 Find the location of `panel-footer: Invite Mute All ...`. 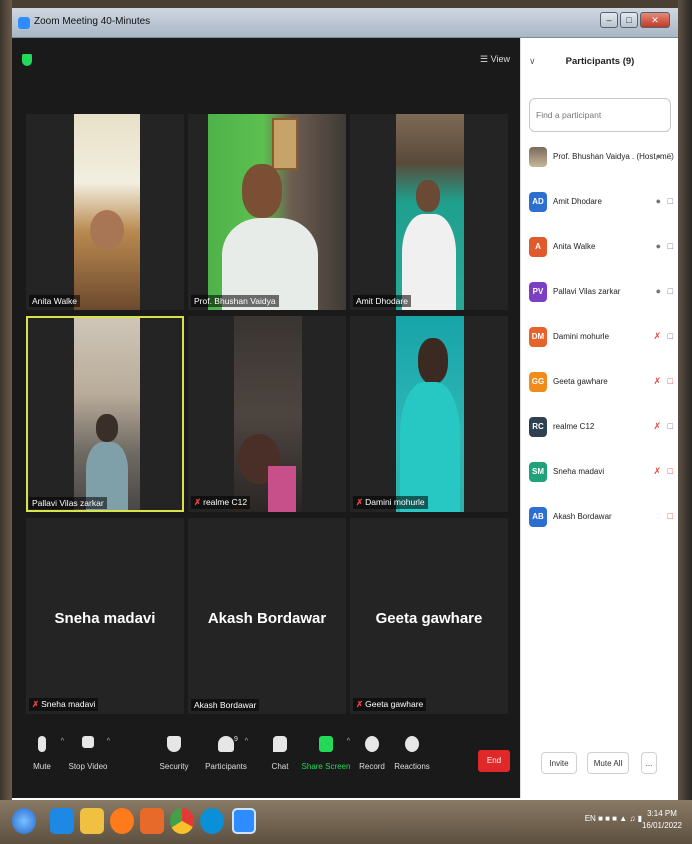

panel-footer: Invite Mute All ... is located at coordinates (600, 767).